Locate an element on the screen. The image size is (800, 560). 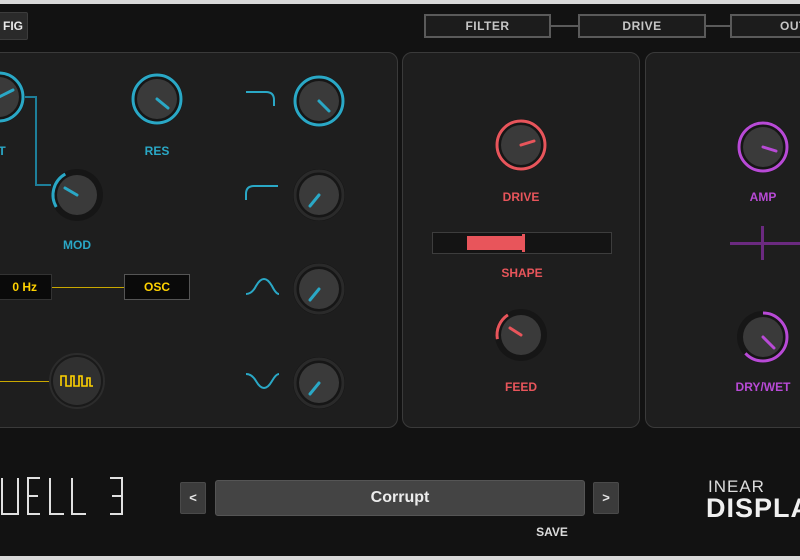
window-bottom-border is located at coordinates (400, 558).